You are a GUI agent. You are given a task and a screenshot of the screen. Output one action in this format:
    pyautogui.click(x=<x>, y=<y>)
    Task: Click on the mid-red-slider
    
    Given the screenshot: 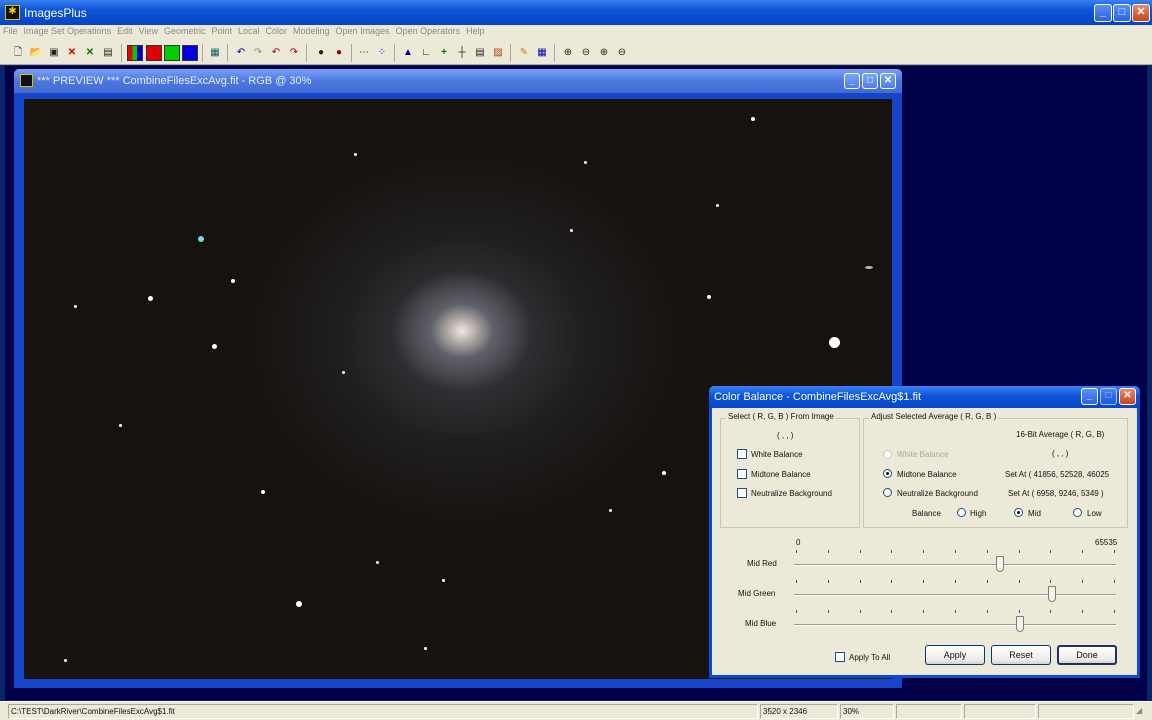 What is the action you would take?
    pyautogui.click(x=999, y=564)
    